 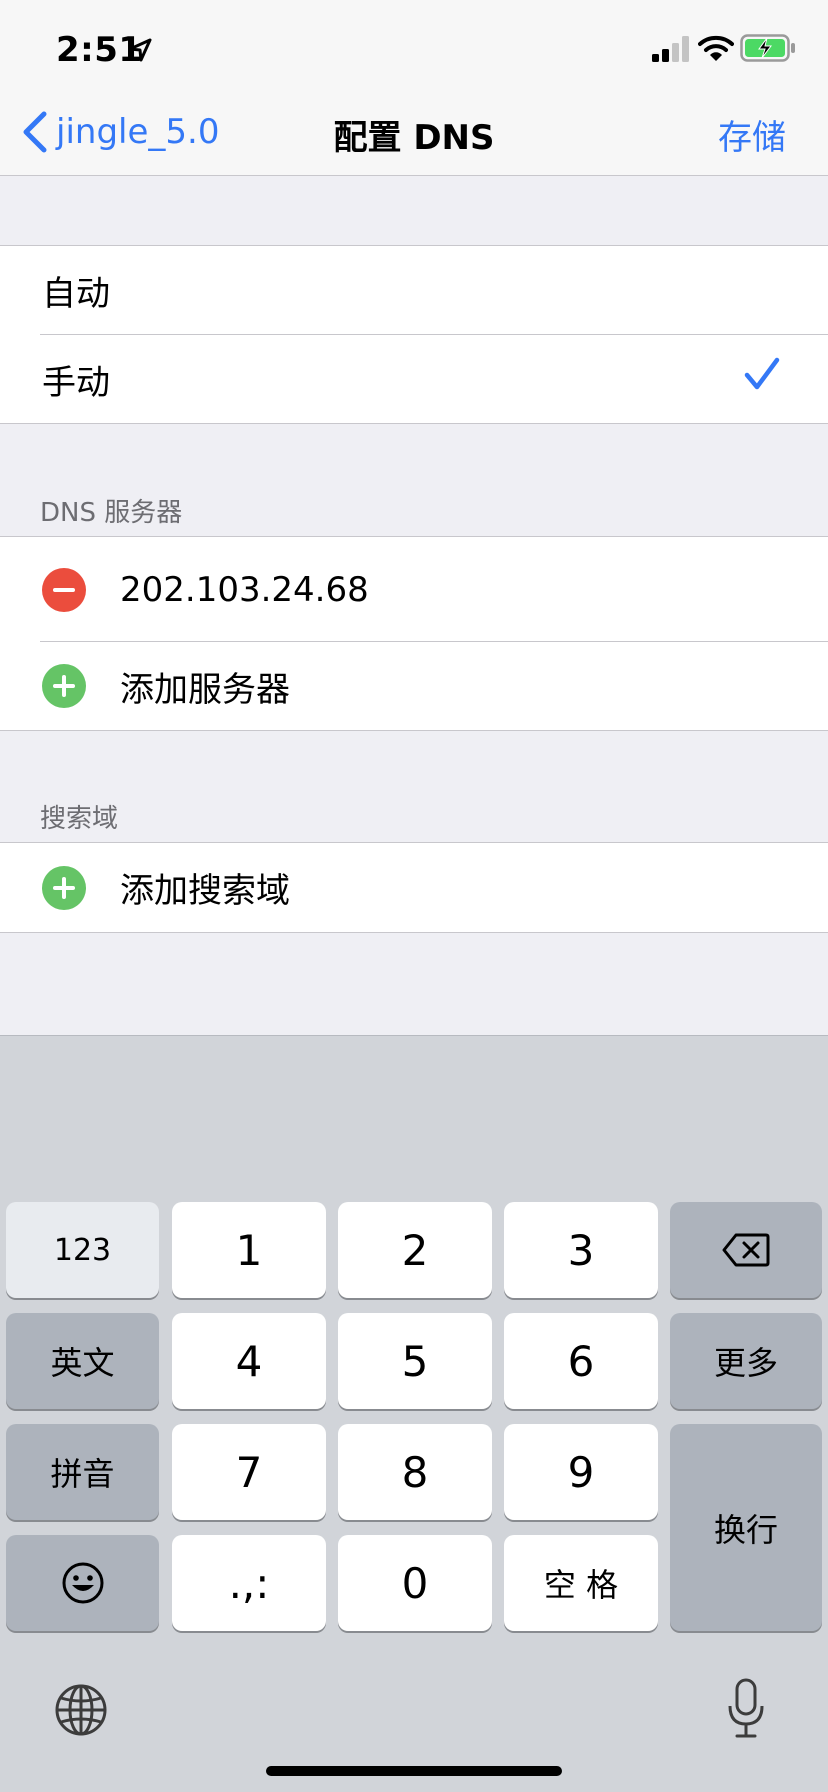 I want to click on option-label: 手动, so click(x=76, y=382).